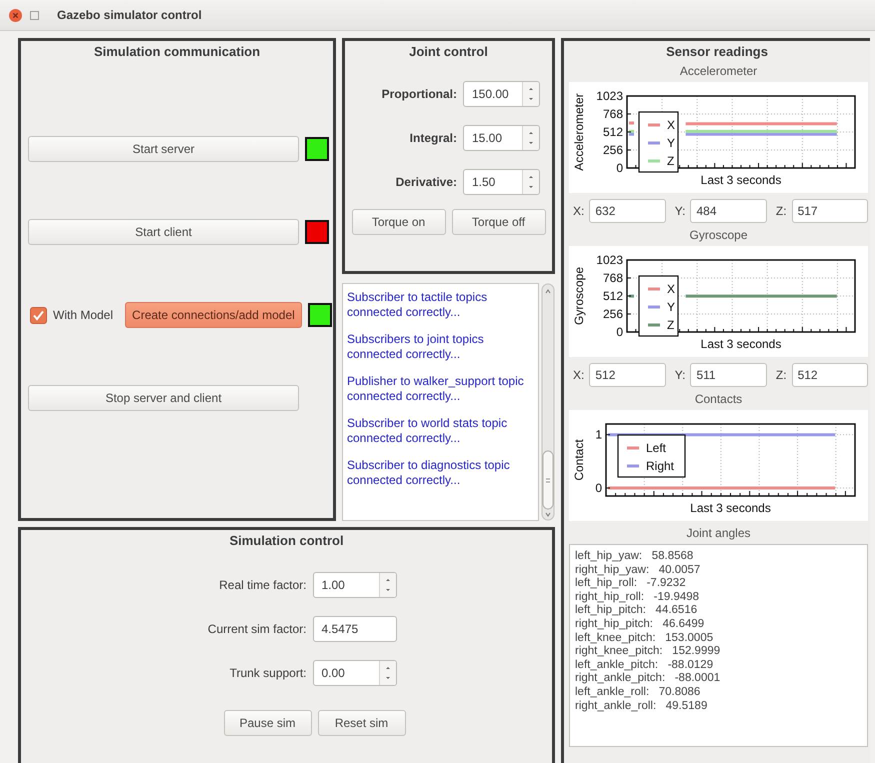 This screenshot has height=763, width=875. I want to click on chart-title: Accelerometer, so click(718, 71).